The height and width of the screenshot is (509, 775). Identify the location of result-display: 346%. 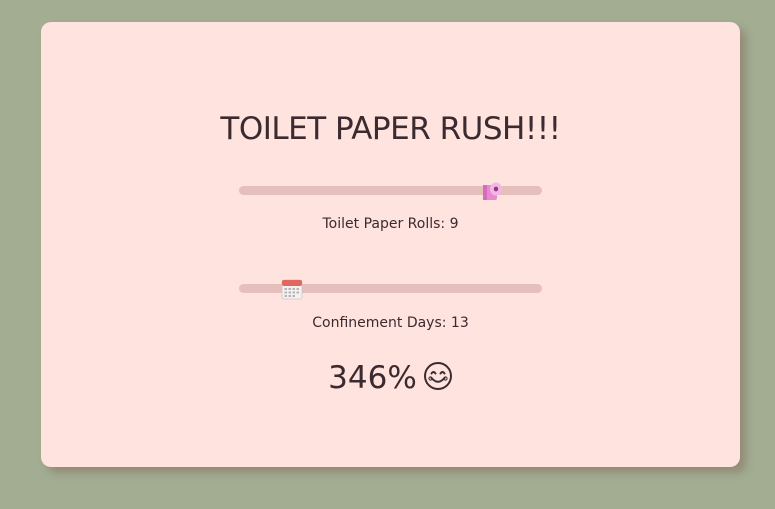
(390, 377).